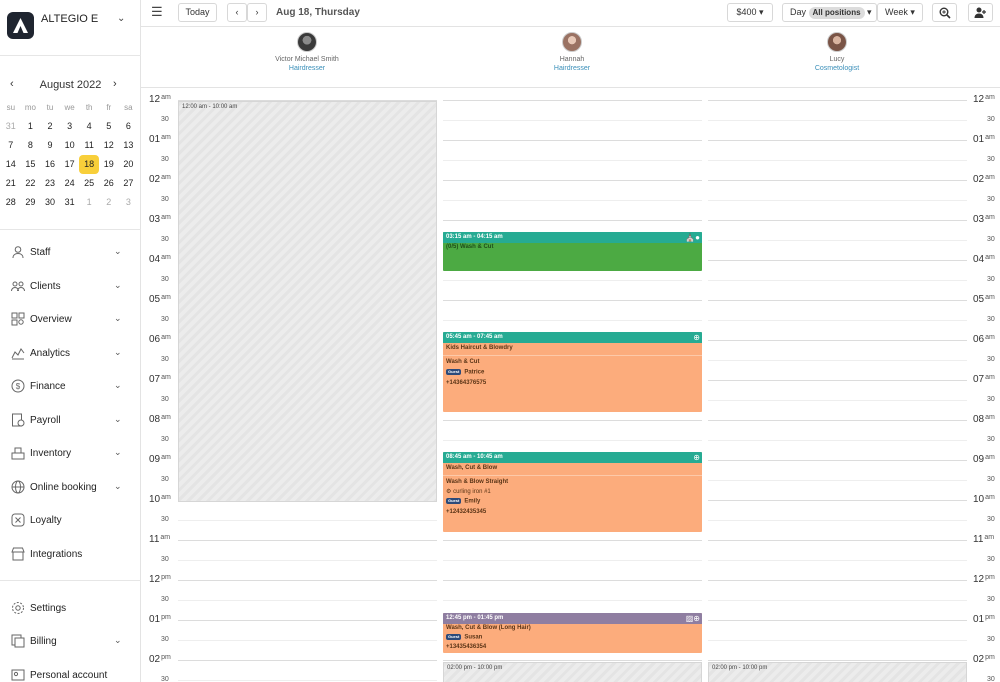 This screenshot has height=682, width=1000. Describe the element at coordinates (979, 499) in the screenshot. I see `hour-number: 10` at that location.